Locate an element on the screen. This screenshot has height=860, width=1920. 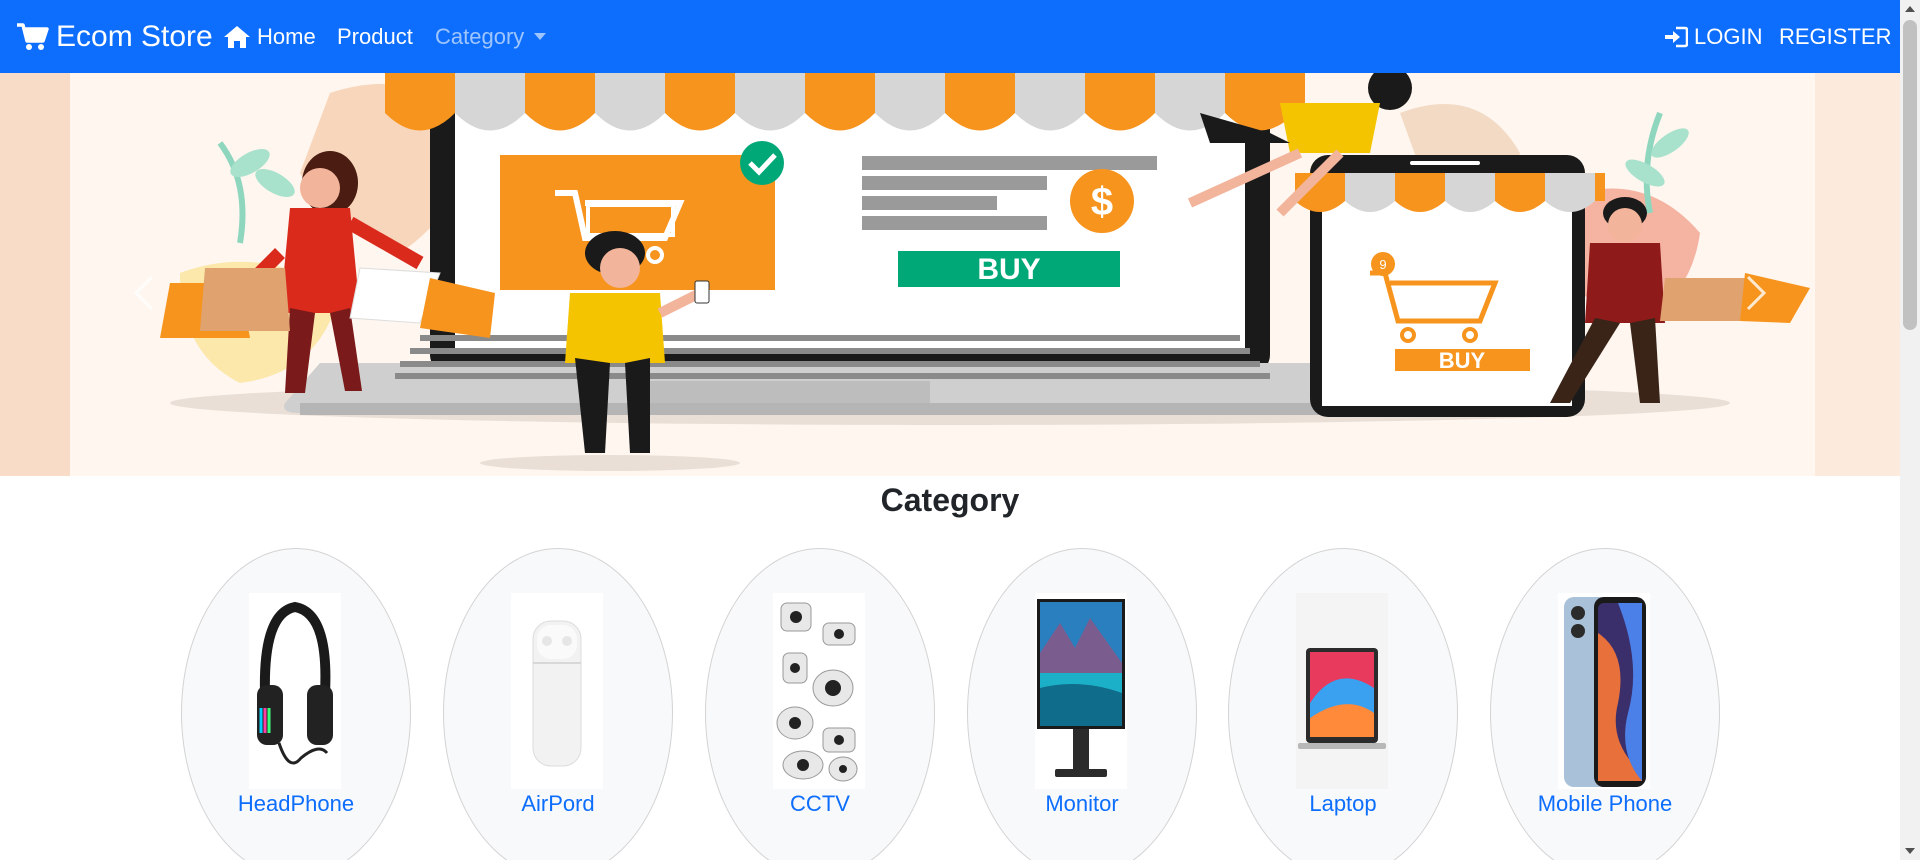
nav-home-label: Home is located at coordinates (286, 36).